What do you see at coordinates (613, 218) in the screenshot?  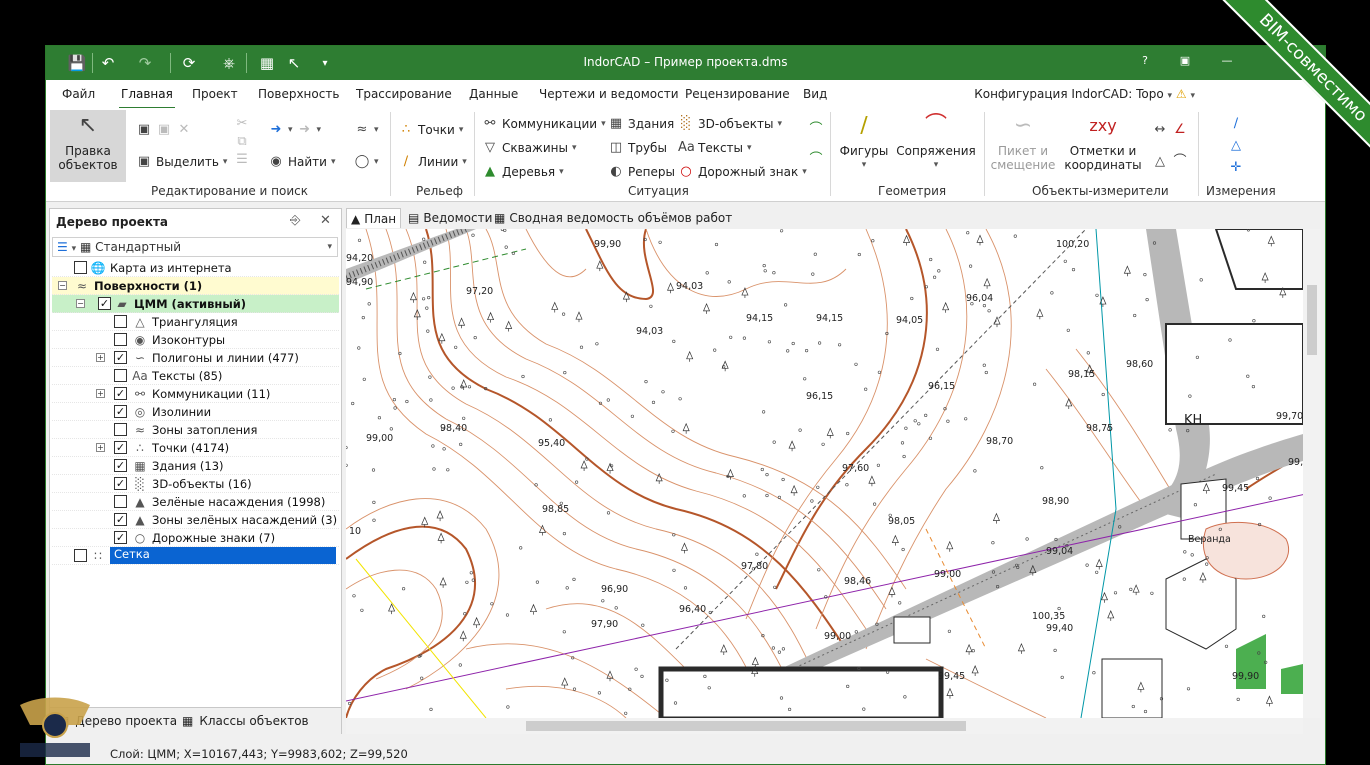 I see `doc-tab-summary: ▦ Сводная ведомость объёмов работ` at bounding box center [613, 218].